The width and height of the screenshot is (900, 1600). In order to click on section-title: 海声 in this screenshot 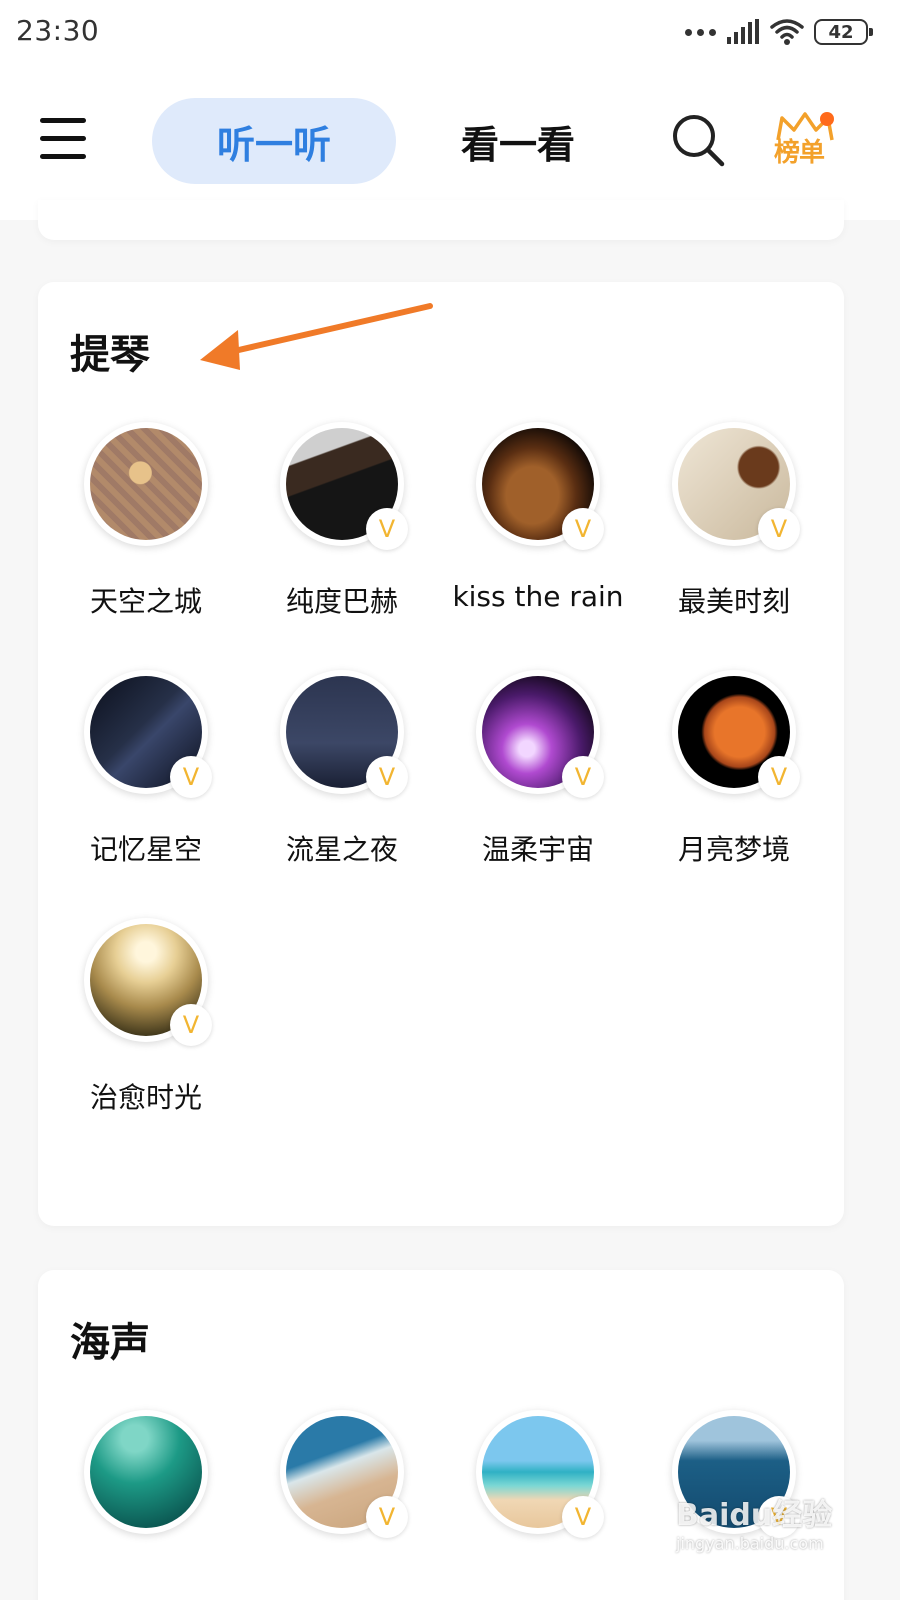, I will do `click(110, 1343)`.